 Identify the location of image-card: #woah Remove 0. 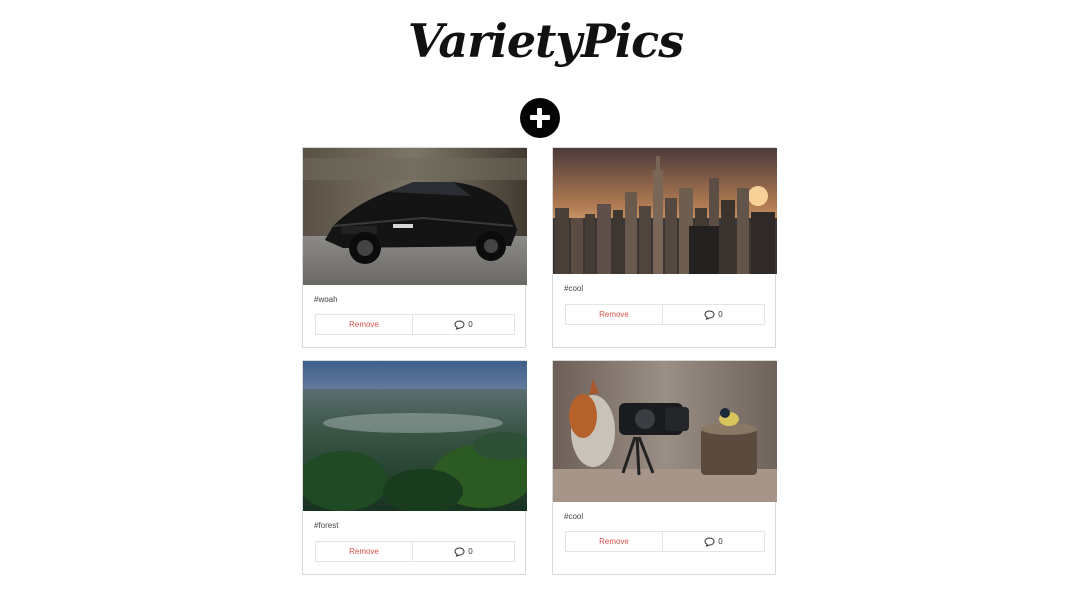
(414, 247).